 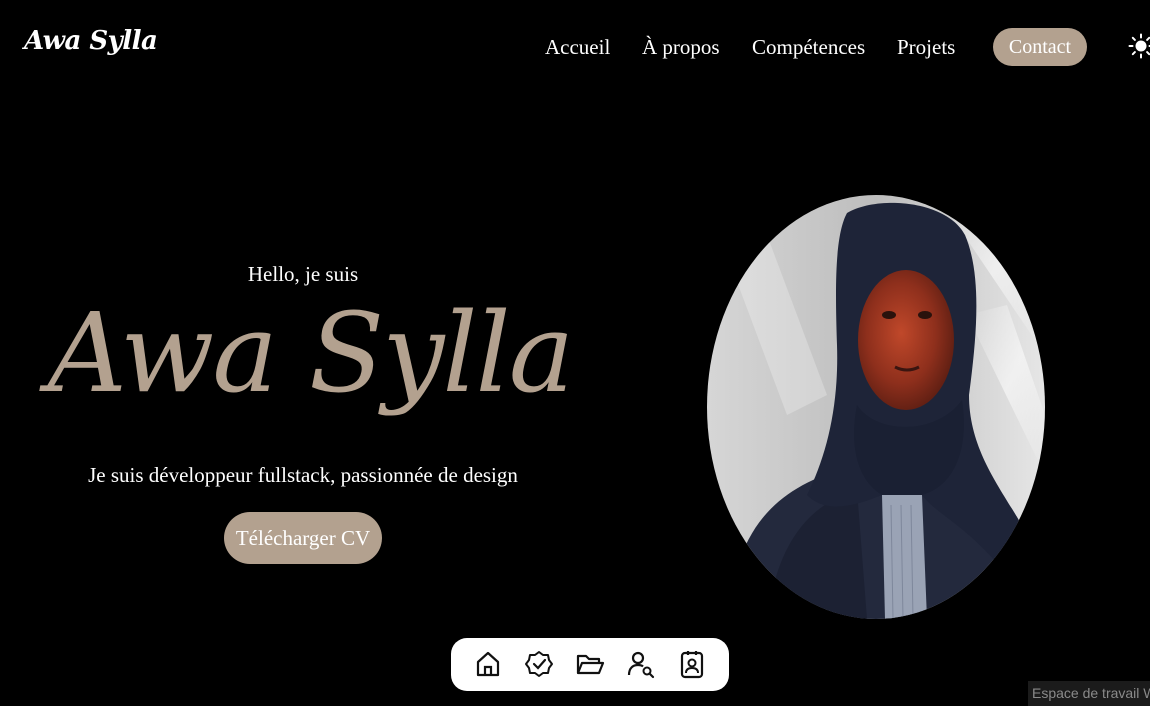 I want to click on contact-card-icon, so click(x=692, y=664).